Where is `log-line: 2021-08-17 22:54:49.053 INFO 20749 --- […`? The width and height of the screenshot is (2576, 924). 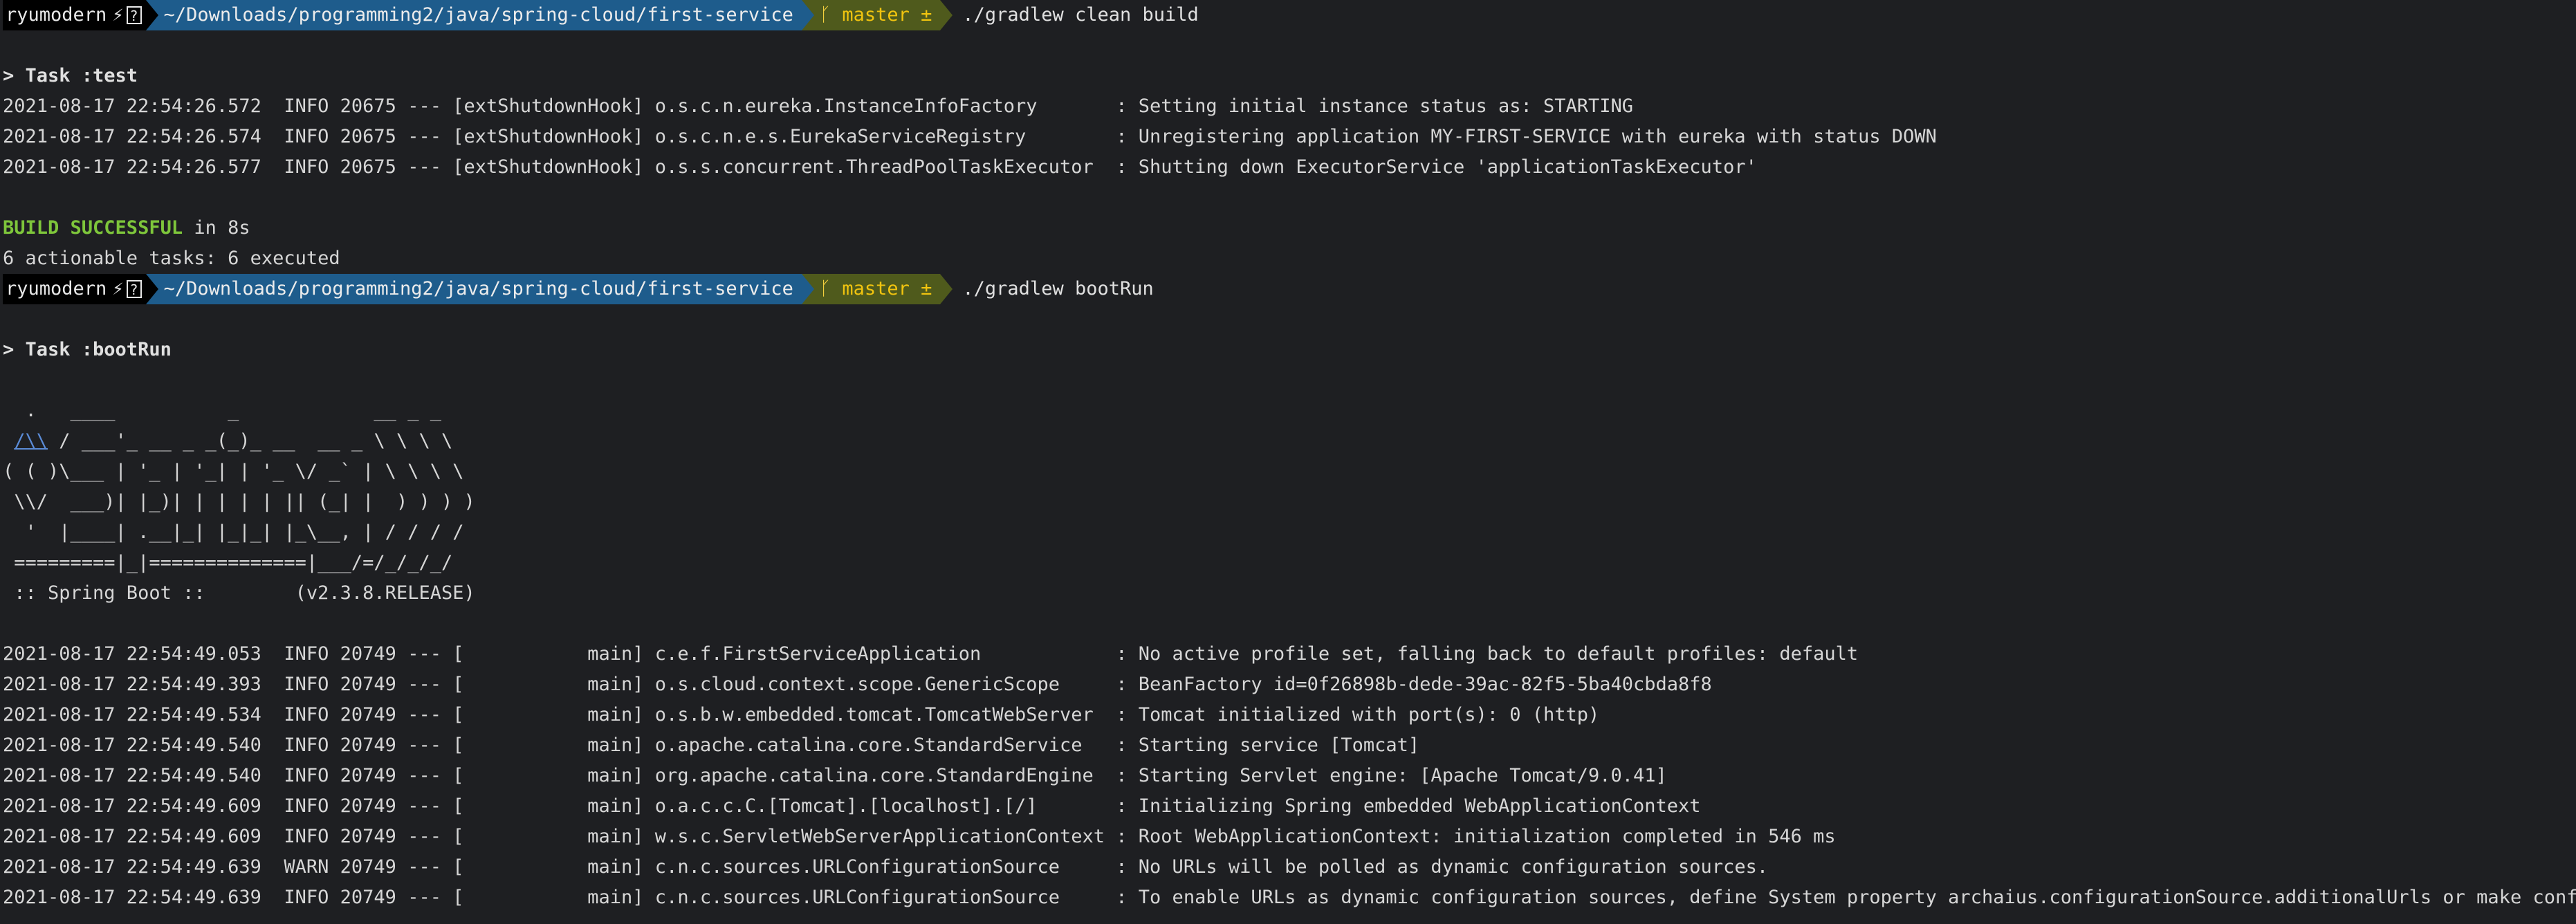
log-line: 2021-08-17 22:54:49.053 INFO 20749 --- [… is located at coordinates (931, 654).